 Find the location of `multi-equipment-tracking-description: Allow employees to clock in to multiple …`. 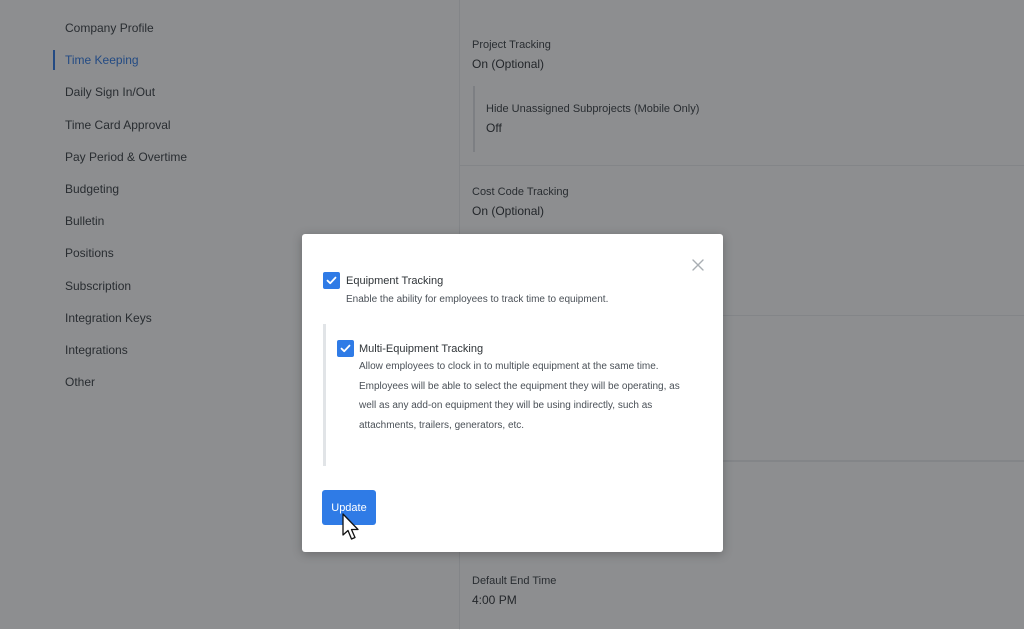

multi-equipment-tracking-description: Allow employees to clock in to multiple … is located at coordinates (519, 396).